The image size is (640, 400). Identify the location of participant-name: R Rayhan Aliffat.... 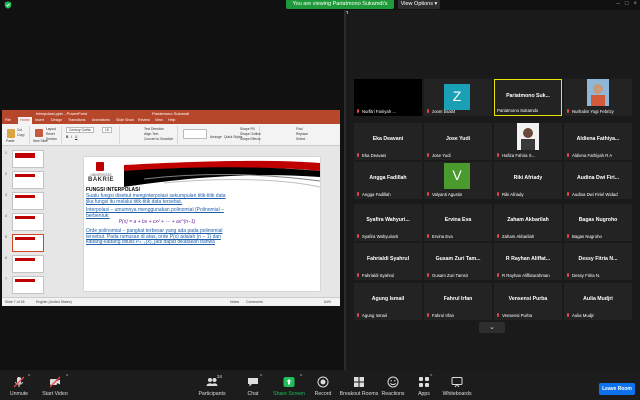
(528, 259).